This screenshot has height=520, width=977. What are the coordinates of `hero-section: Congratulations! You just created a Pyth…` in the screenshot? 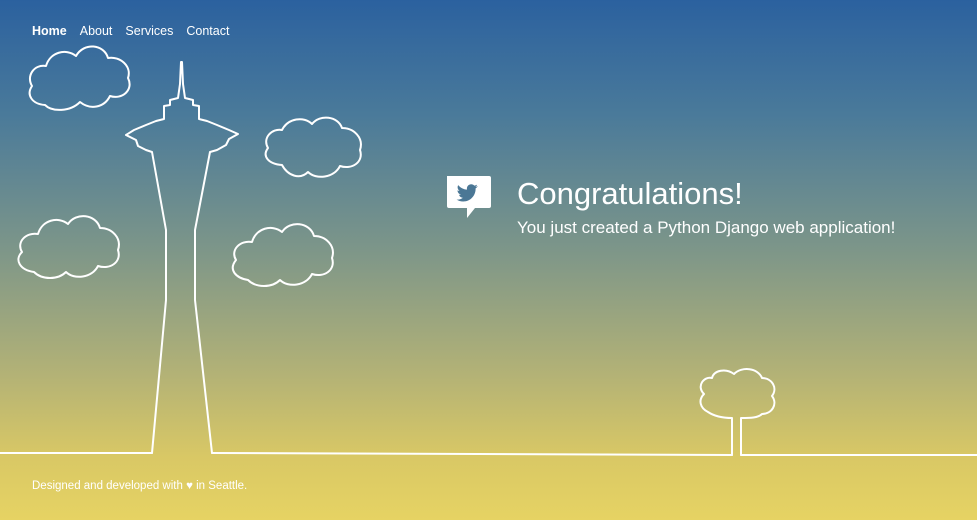 It's located at (670, 207).